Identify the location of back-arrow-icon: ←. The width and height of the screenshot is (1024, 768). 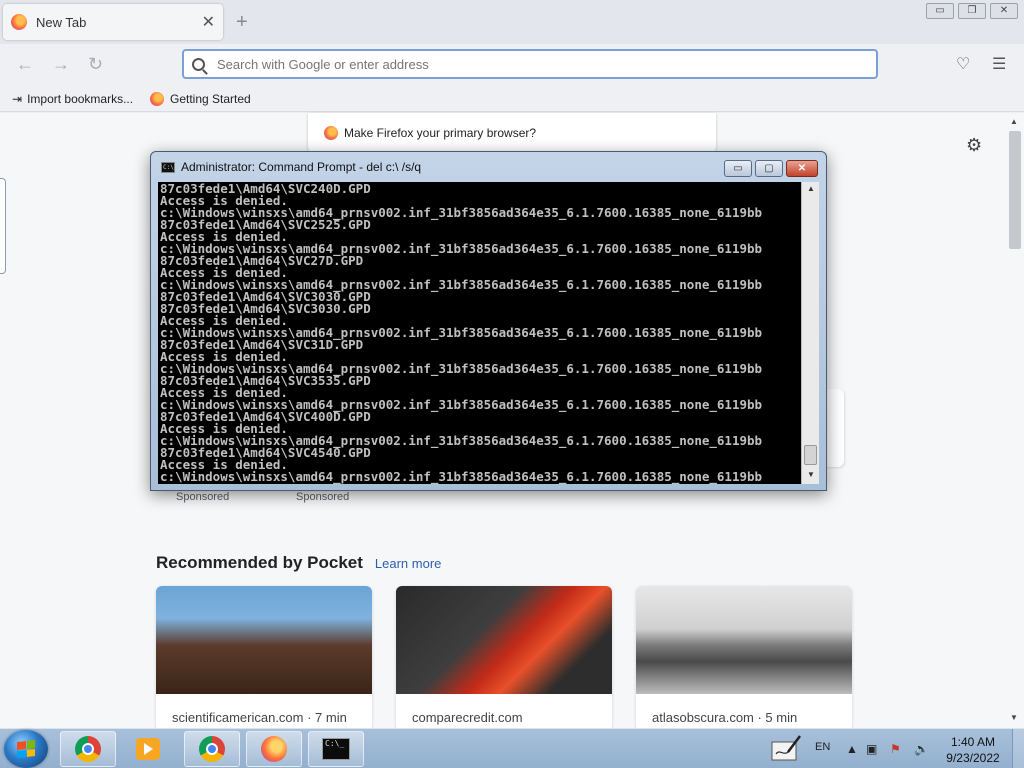
(25, 64).